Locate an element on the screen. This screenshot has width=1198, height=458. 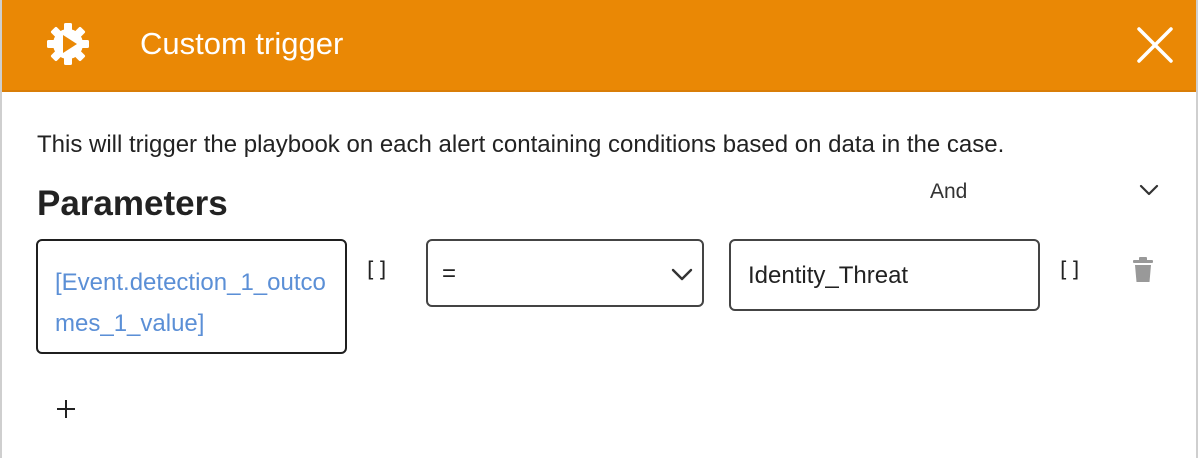
close-icon is located at coordinates (1155, 45).